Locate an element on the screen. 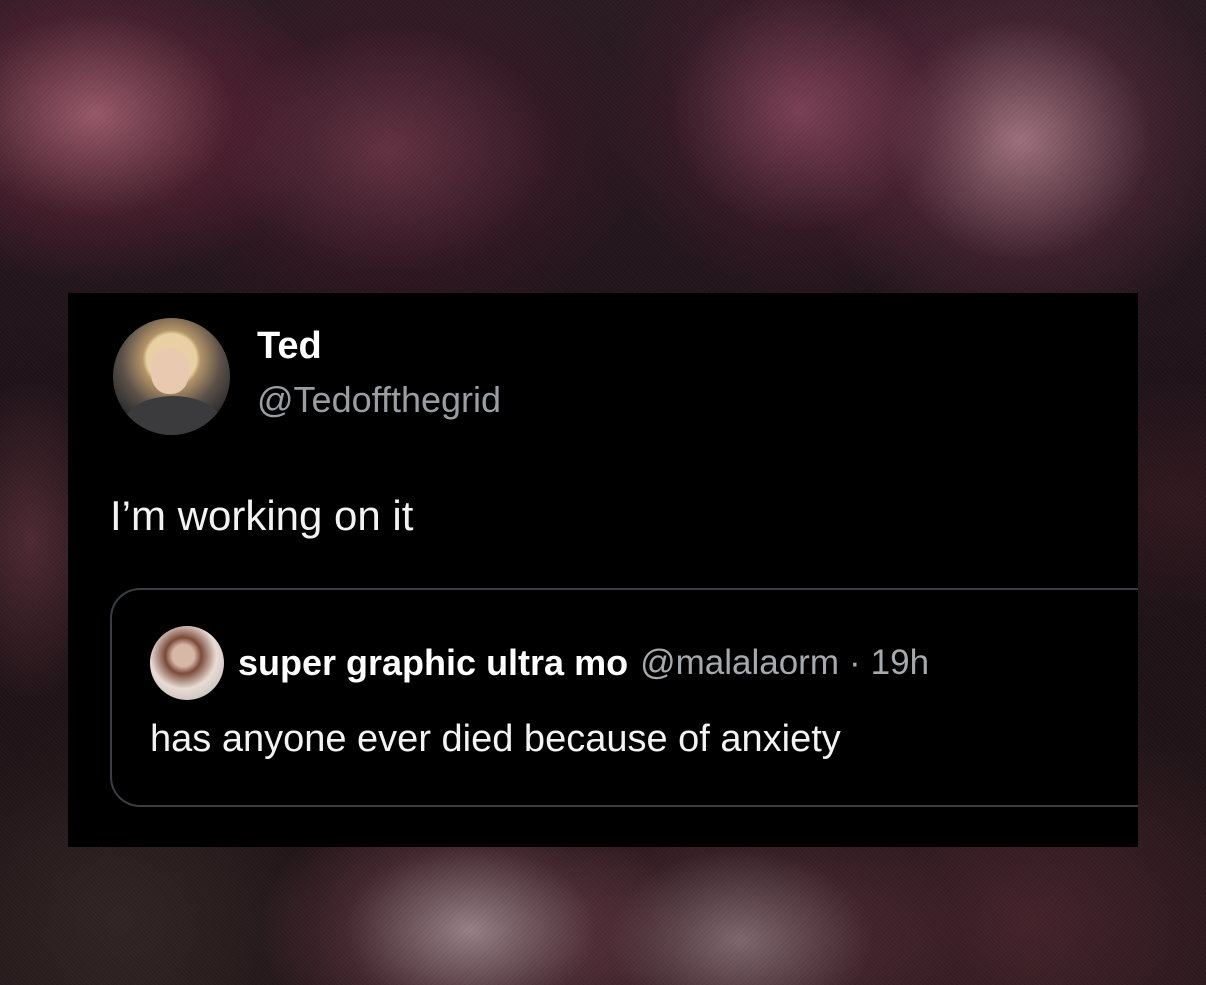 This screenshot has height=985, width=1206. avatar-face is located at coordinates (170, 371).